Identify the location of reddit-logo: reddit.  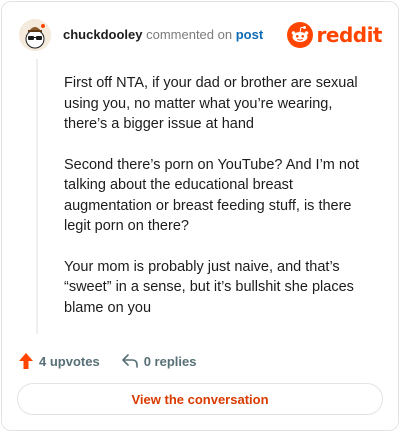
(334, 35).